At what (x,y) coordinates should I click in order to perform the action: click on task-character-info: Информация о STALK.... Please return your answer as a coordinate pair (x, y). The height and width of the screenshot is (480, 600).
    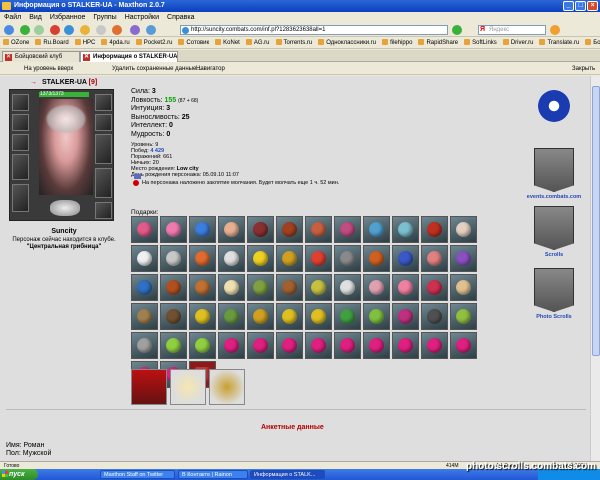
    Looking at the image, I should click on (287, 474).